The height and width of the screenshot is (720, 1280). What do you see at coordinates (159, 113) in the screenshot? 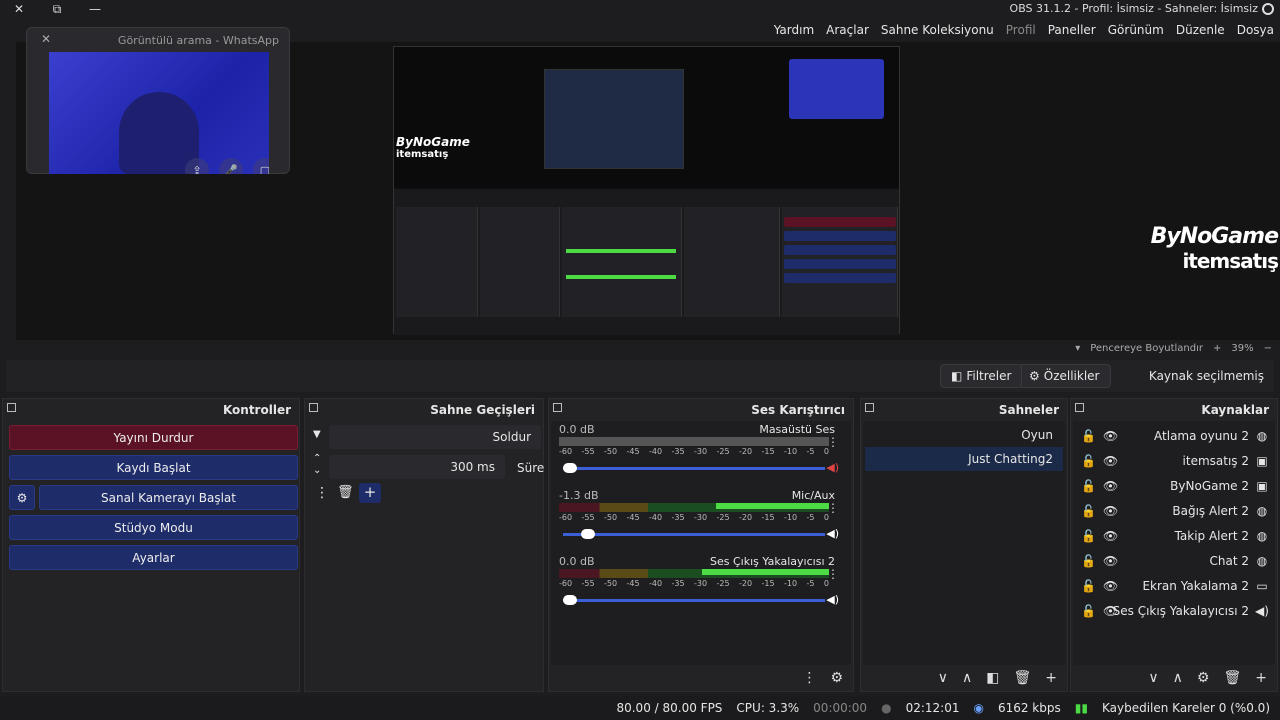
I see `wa-video-feed: ⇪ 🎤 ▢` at bounding box center [159, 113].